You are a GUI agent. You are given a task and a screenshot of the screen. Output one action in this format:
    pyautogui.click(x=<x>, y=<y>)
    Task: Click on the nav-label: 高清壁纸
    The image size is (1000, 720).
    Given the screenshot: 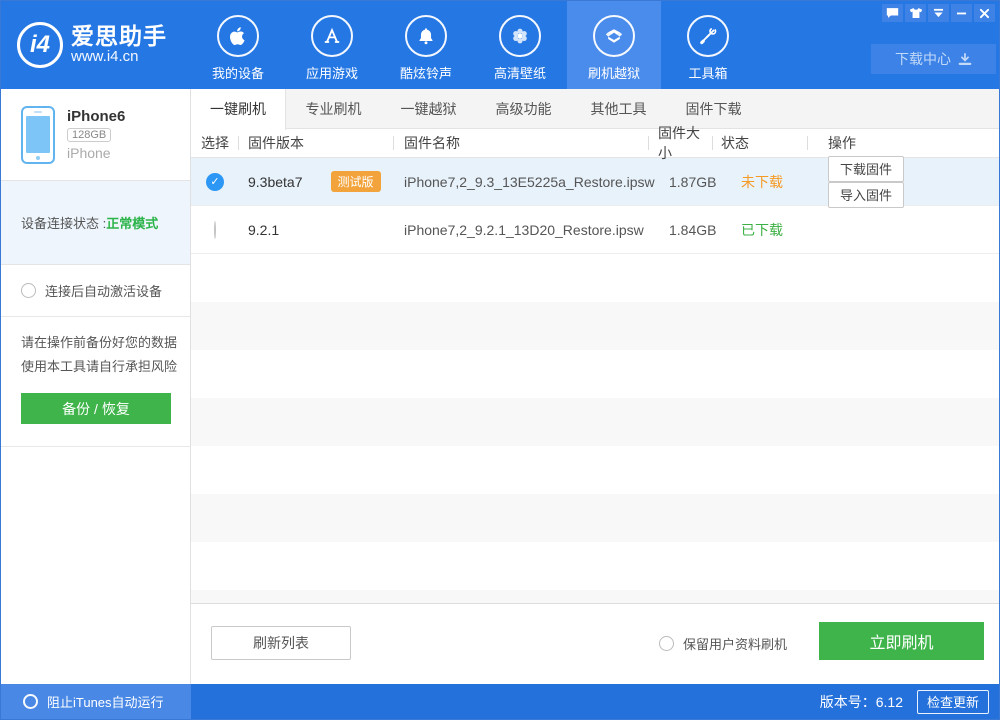 What is the action you would take?
    pyautogui.click(x=519, y=73)
    